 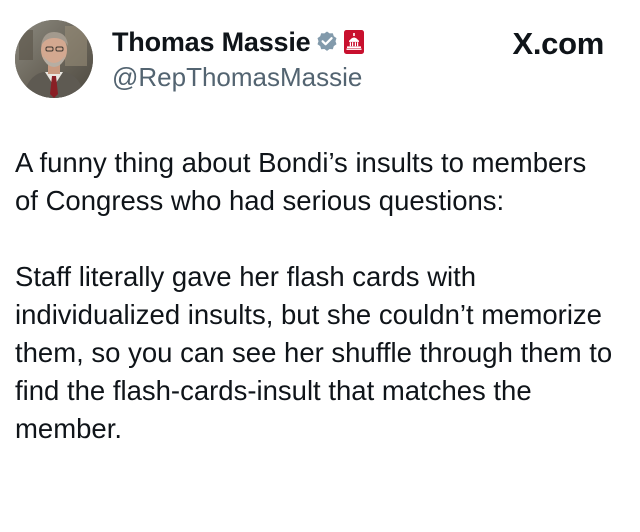 I want to click on verified-checkmark-icon, so click(x=327, y=42).